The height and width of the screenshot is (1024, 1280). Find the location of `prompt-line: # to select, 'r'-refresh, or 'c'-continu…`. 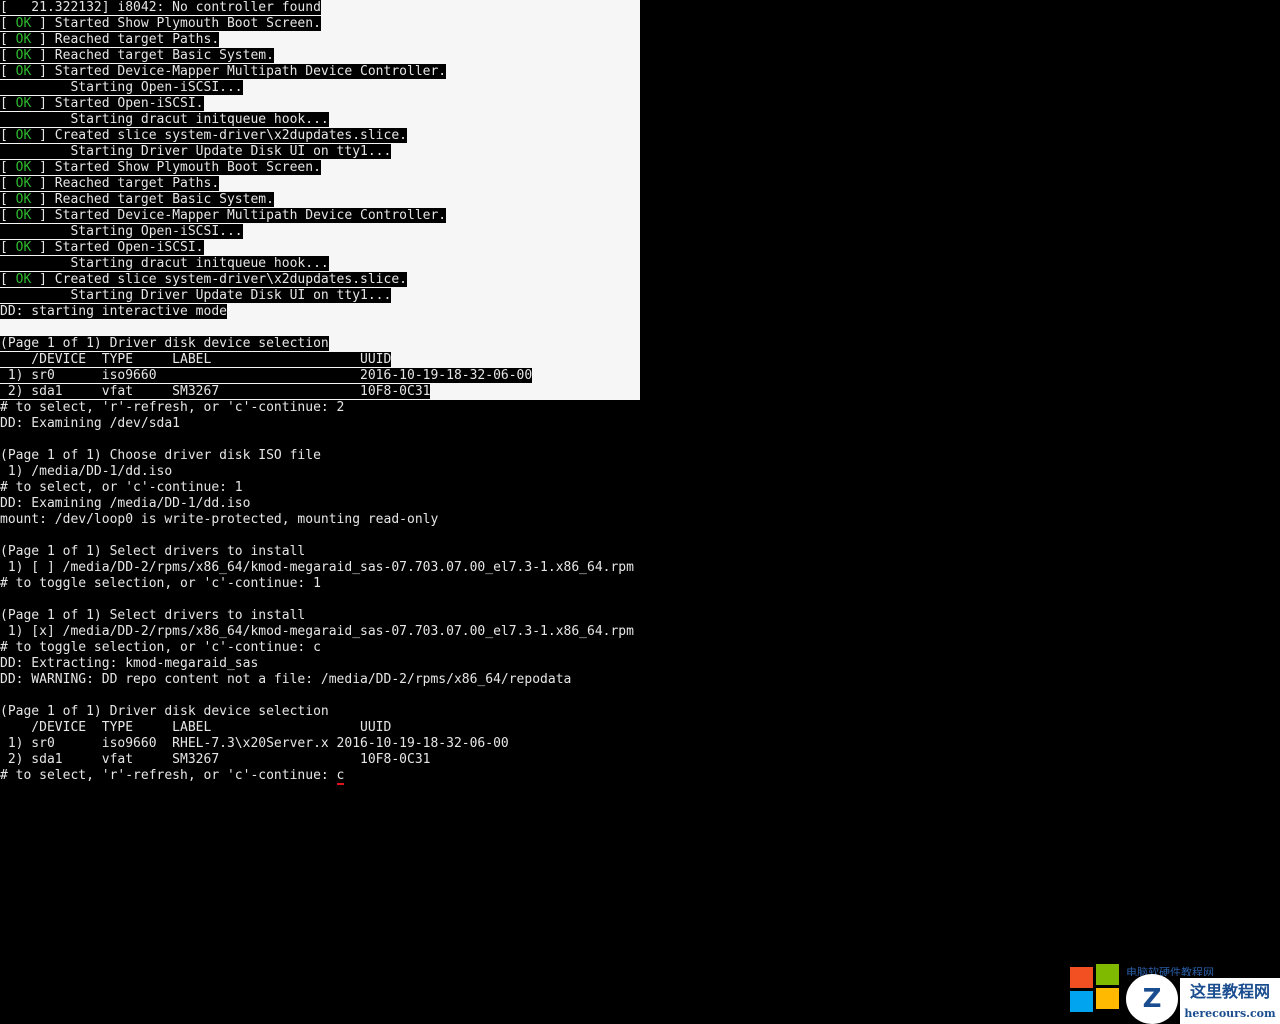

prompt-line: # to select, 'r'-refresh, or 'c'-continu… is located at coordinates (640, 776).